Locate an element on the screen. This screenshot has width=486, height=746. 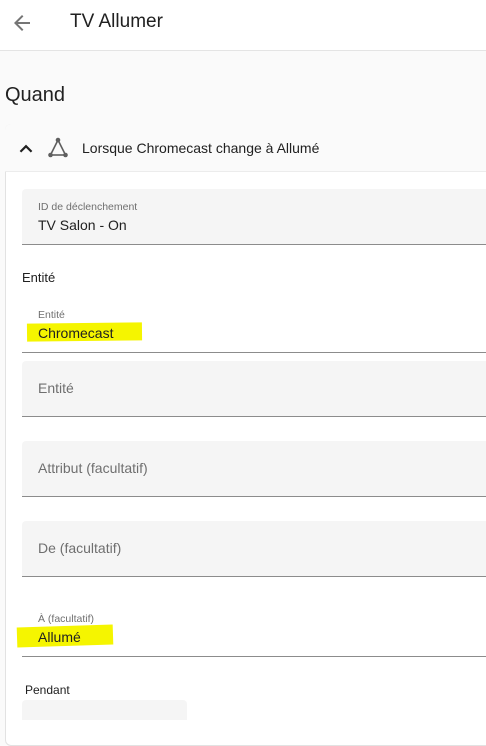
from-placeholder: De (facultatif) is located at coordinates (80, 548).